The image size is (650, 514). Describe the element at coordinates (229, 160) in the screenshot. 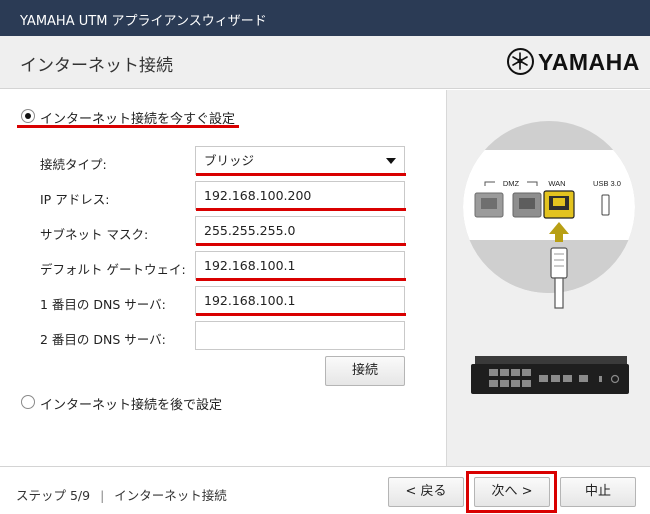

I see `connection-type-value: ブリッジ` at that location.